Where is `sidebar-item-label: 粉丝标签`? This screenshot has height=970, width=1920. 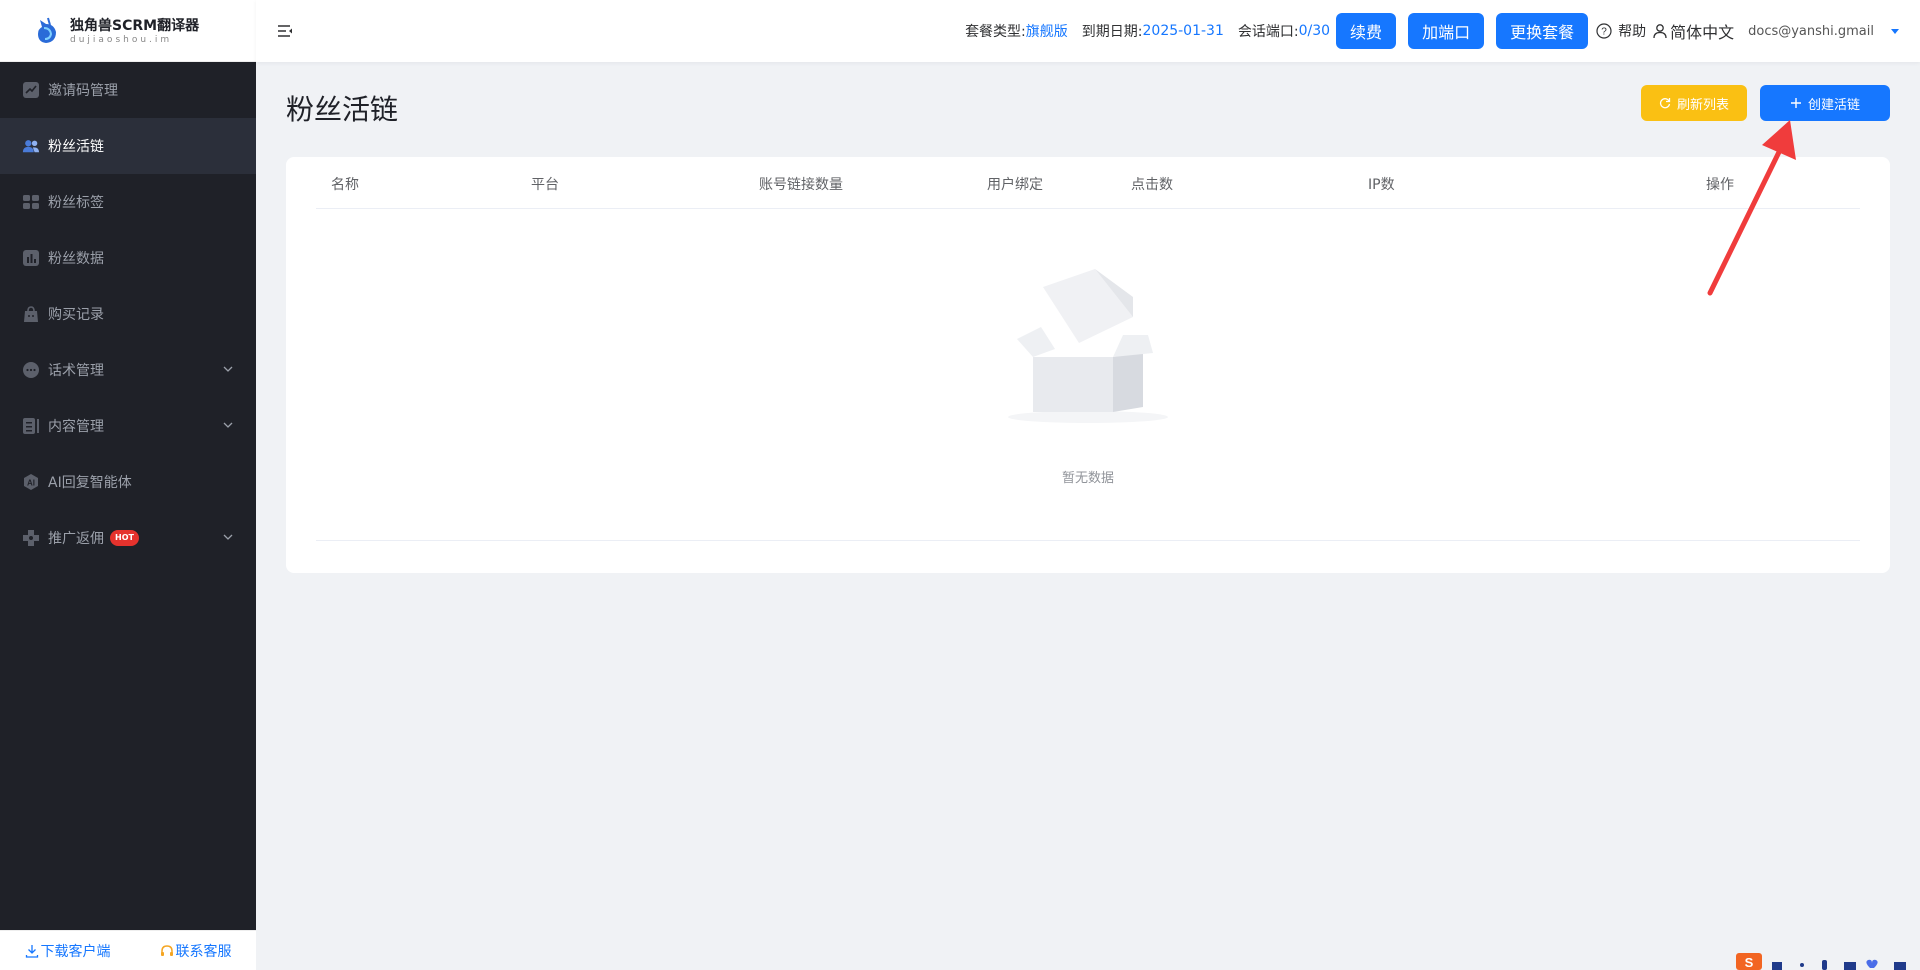 sidebar-item-label: 粉丝标签 is located at coordinates (76, 203).